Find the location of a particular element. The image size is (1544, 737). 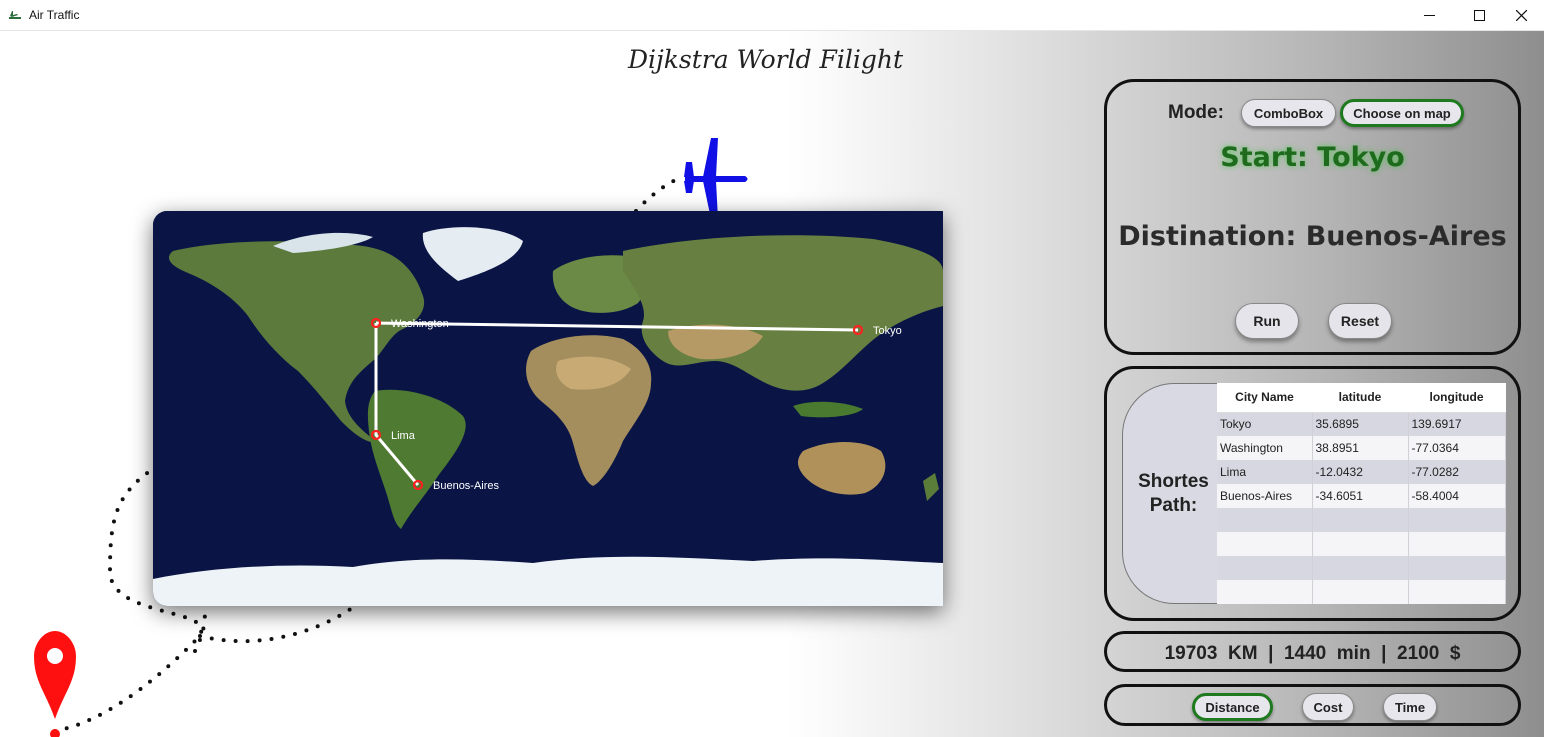

shortest-path-label-line1: Shortes is located at coordinates (1173, 481).